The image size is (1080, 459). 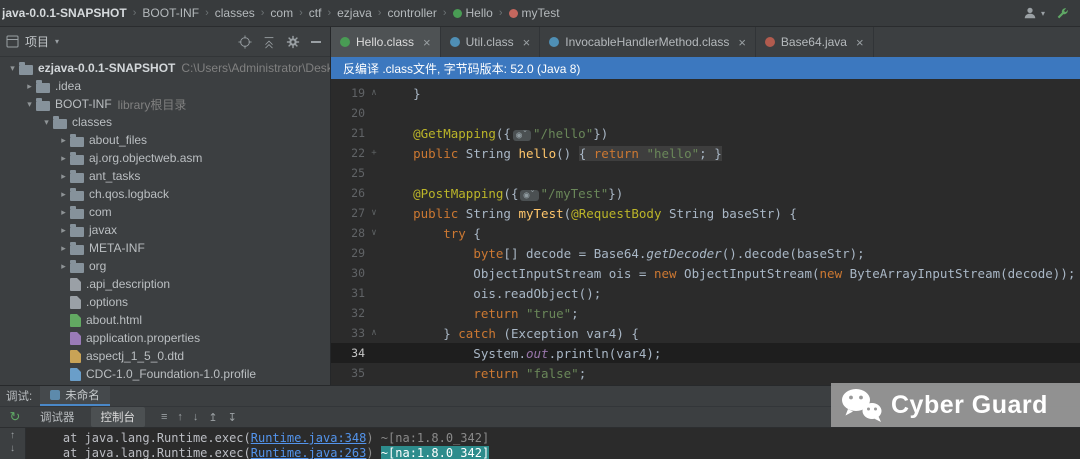 What do you see at coordinates (309, 438) in the screenshot?
I see `stacktrace-link: Runtime.java:348` at bounding box center [309, 438].